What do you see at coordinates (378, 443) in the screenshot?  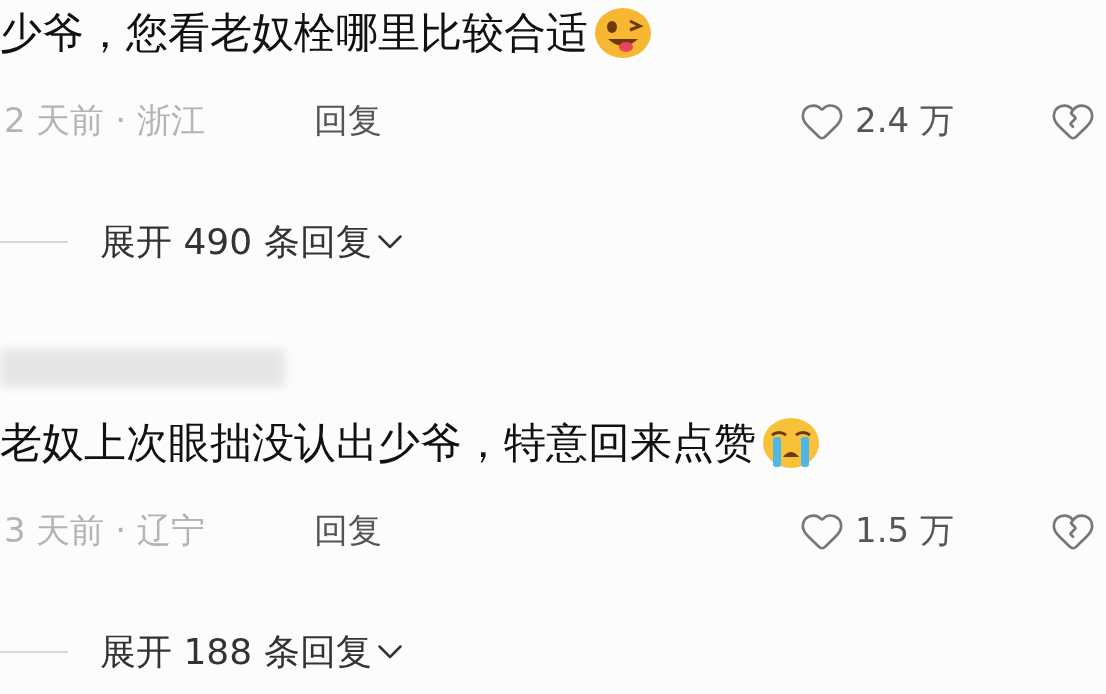 I see `comment-text: 老奴上次眼拙没认出少爷，特意回来点赞` at bounding box center [378, 443].